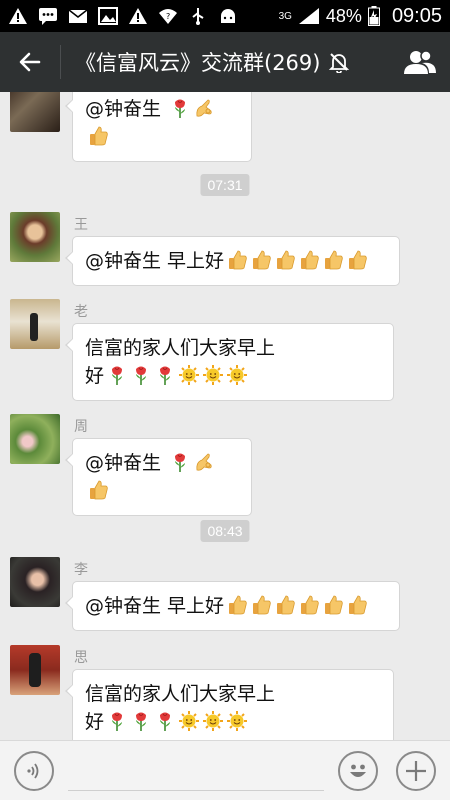 Image resolution: width=450 pixels, height=800 pixels. What do you see at coordinates (225, 185) in the screenshot?
I see `time-divider: 07:31` at bounding box center [225, 185].